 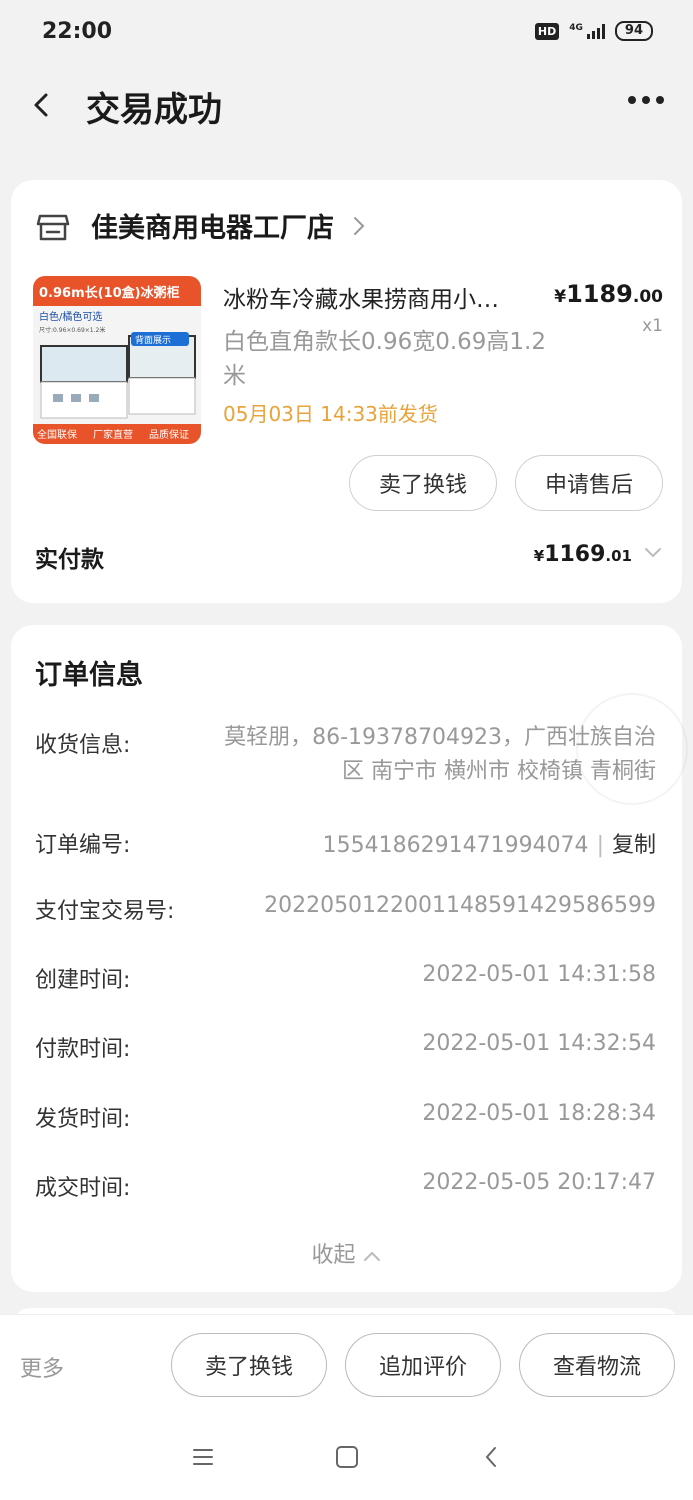 What do you see at coordinates (42, 1367) in the screenshot?
I see `more-link: 更多` at bounding box center [42, 1367].